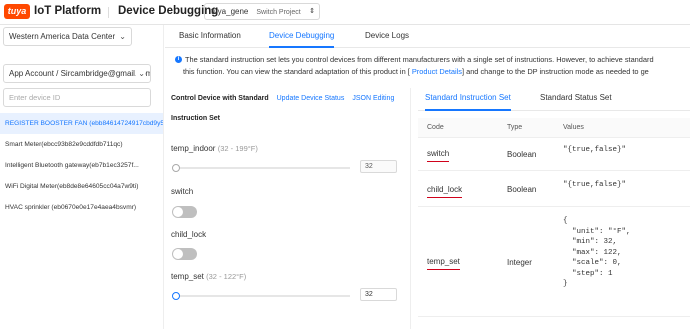 The width and height of the screenshot is (690, 329). Describe the element at coordinates (261, 168) in the screenshot. I see `temp-indoor-slider` at that location.